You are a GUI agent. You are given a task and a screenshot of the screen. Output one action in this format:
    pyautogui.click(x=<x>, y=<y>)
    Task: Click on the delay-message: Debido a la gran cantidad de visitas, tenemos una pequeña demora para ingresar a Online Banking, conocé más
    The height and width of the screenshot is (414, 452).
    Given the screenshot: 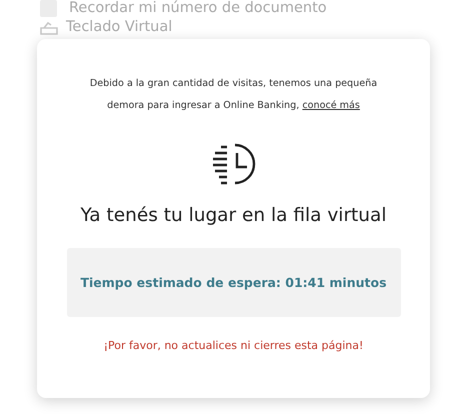 What is the action you would take?
    pyautogui.click(x=233, y=95)
    